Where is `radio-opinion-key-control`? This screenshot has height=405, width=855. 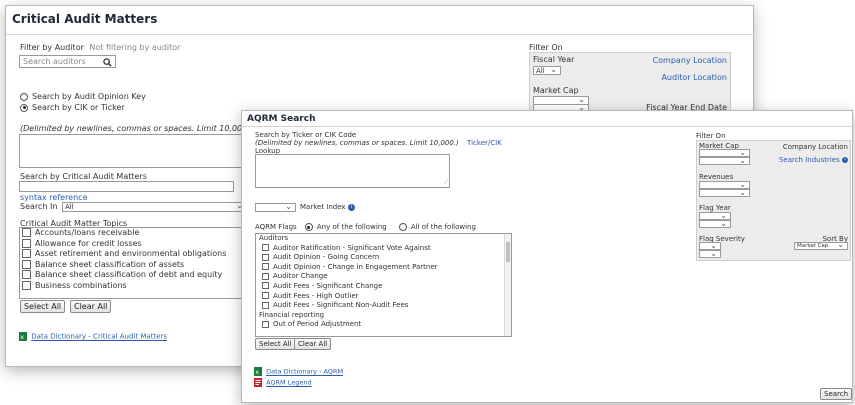 radio-opinion-key-control is located at coordinates (24, 96).